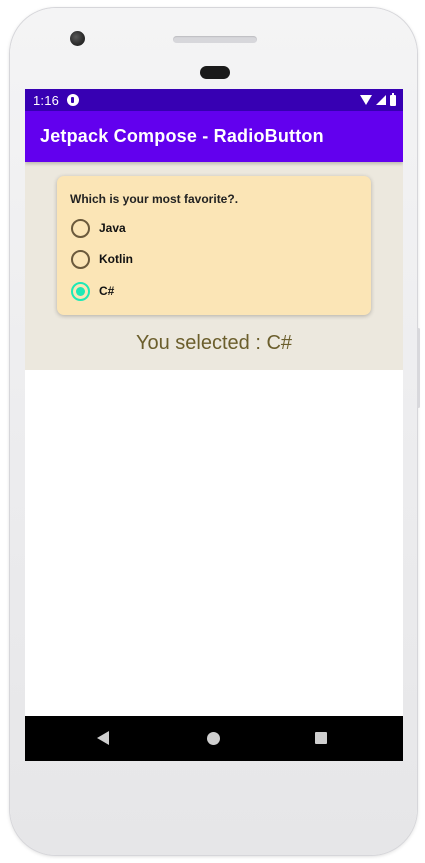 Image resolution: width=425 pixels, height=863 pixels. Describe the element at coordinates (215, 39) in the screenshot. I see `earpiece-speaker` at that location.